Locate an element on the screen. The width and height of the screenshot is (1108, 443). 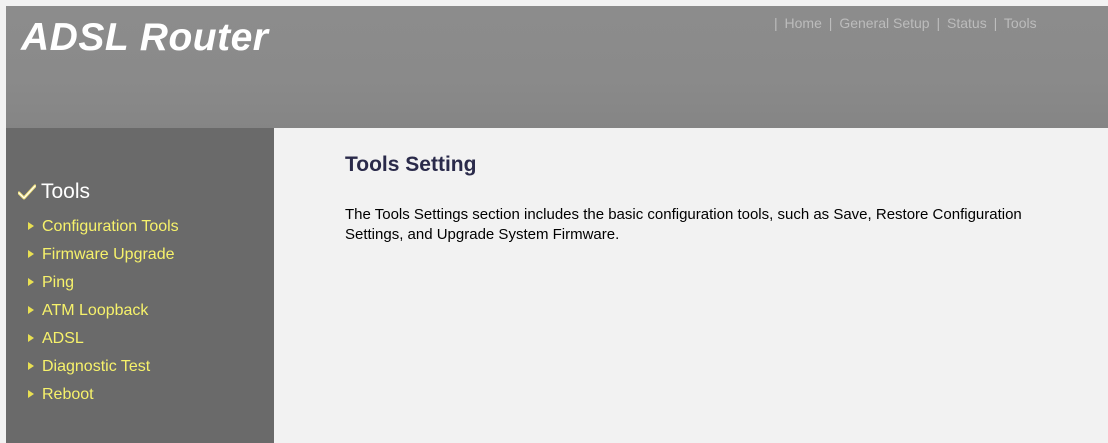
sidebar-item-diagnostic-test: Diagnostic Test is located at coordinates (103, 367).